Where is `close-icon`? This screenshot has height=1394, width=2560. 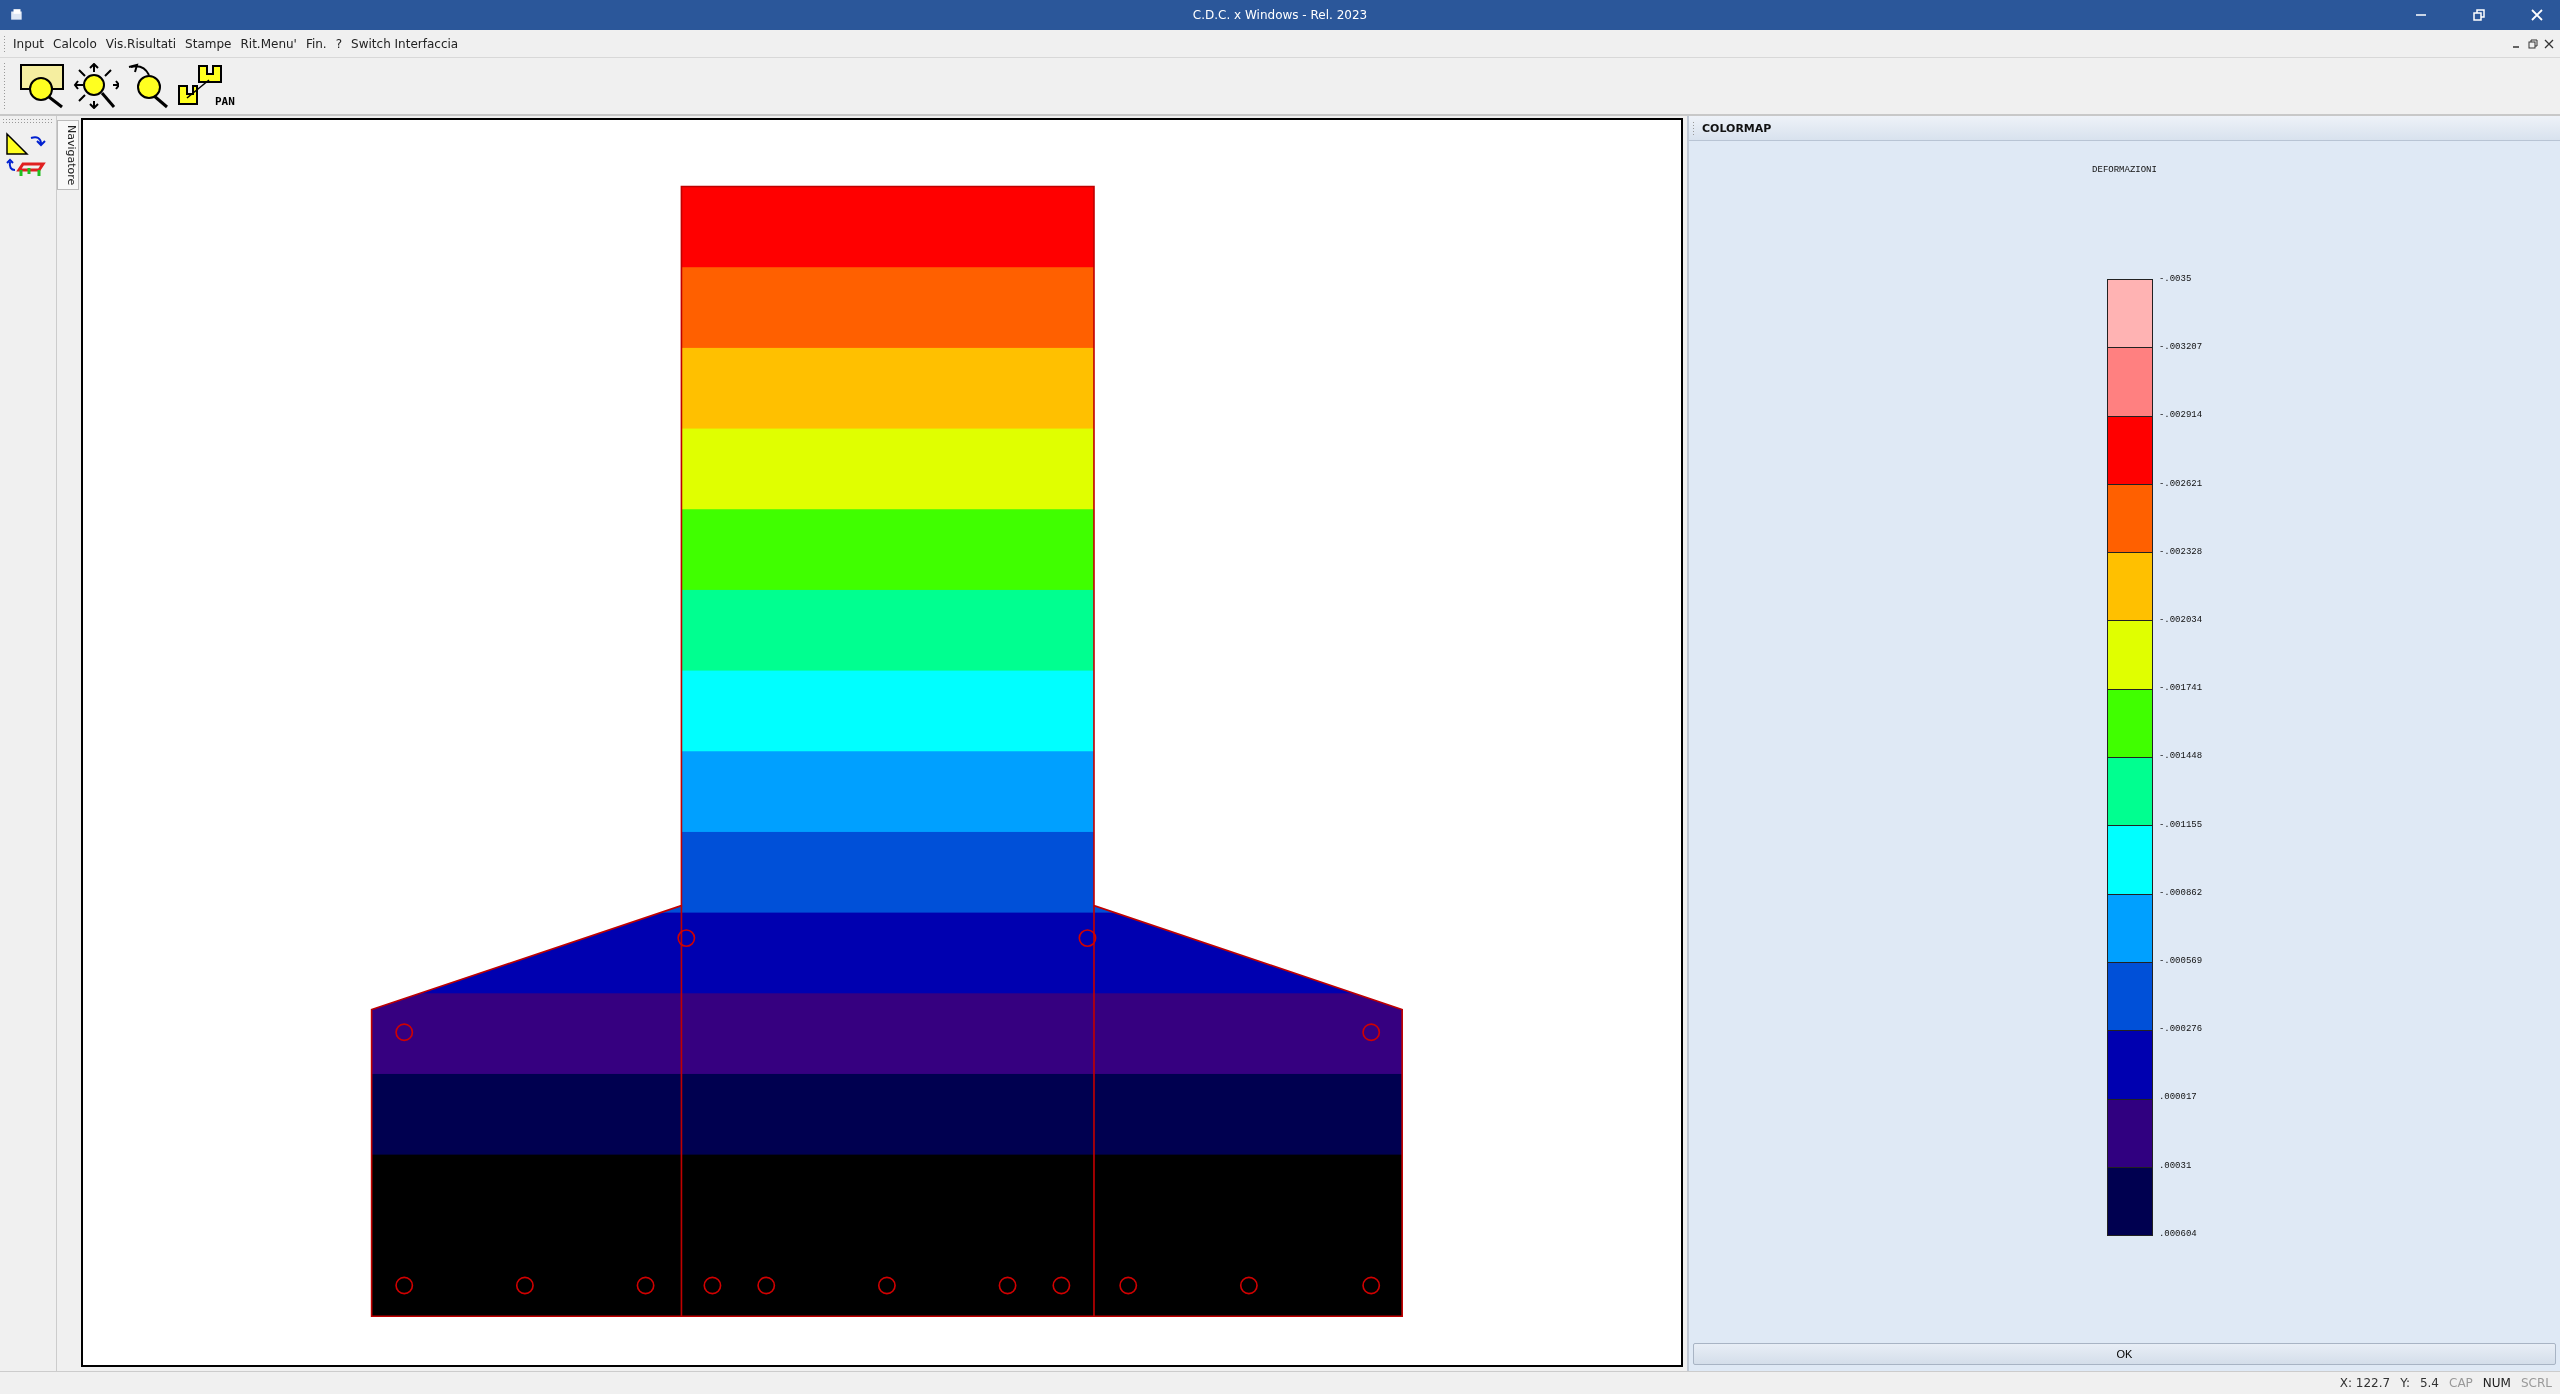
close-icon is located at coordinates (2549, 43).